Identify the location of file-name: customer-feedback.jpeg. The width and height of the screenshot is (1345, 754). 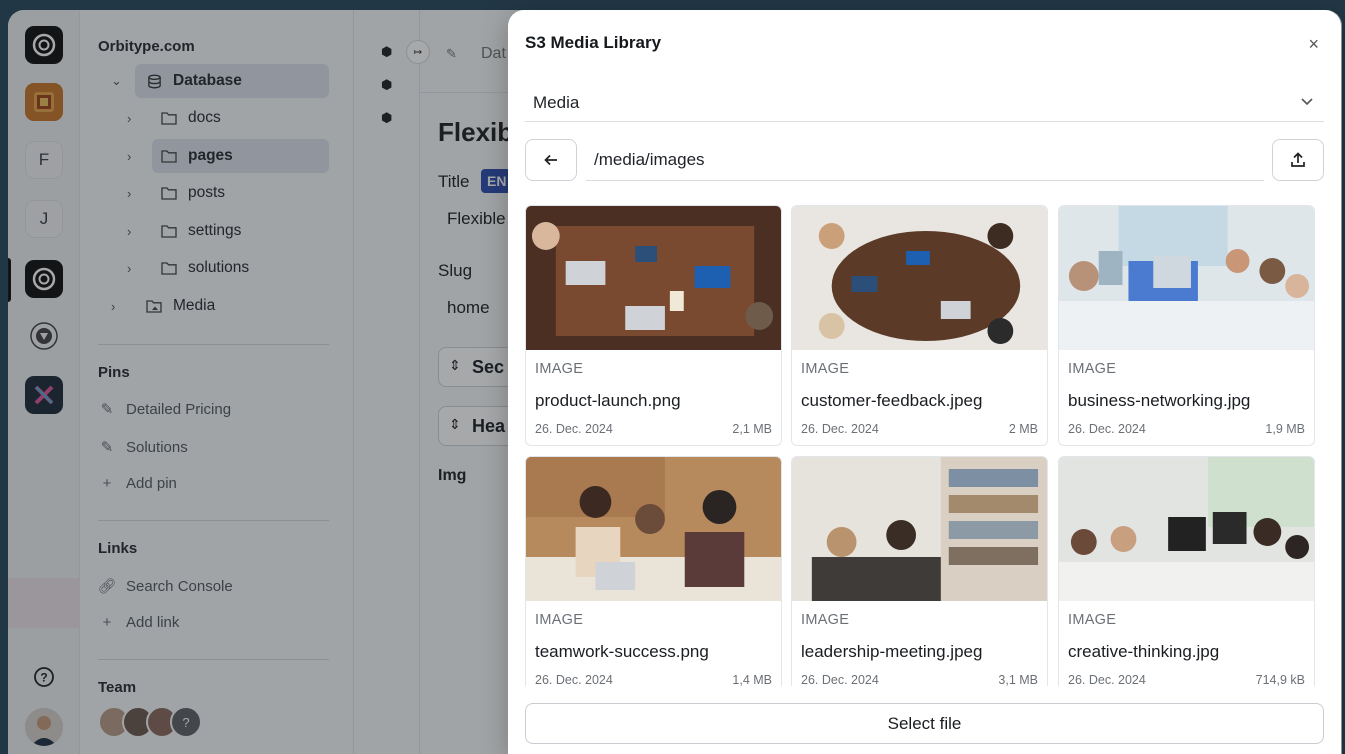
(892, 400).